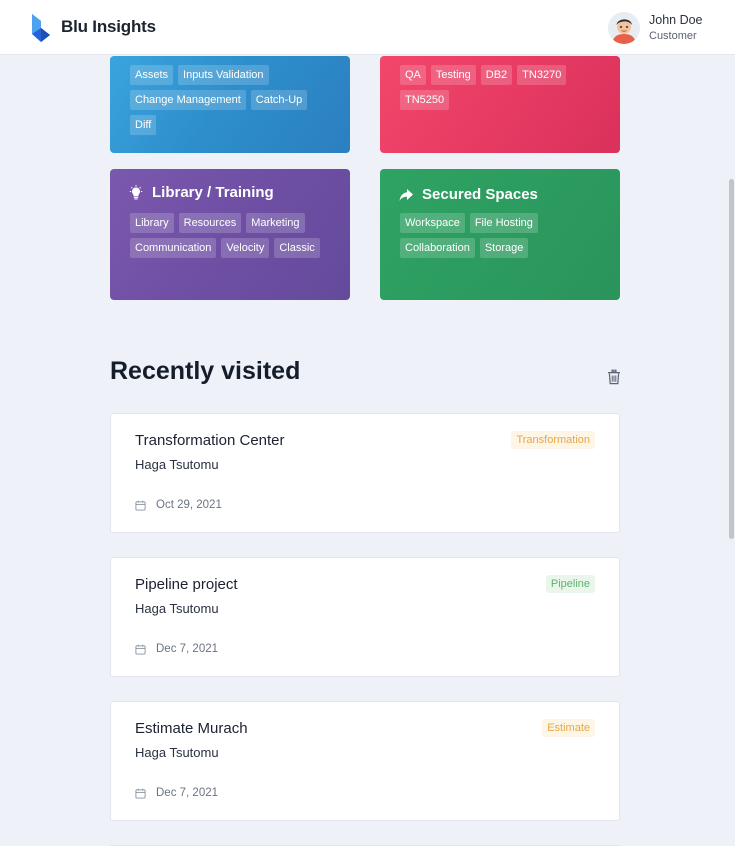  Describe the element at coordinates (503, 223) in the screenshot. I see `tag: File Hosting` at that location.